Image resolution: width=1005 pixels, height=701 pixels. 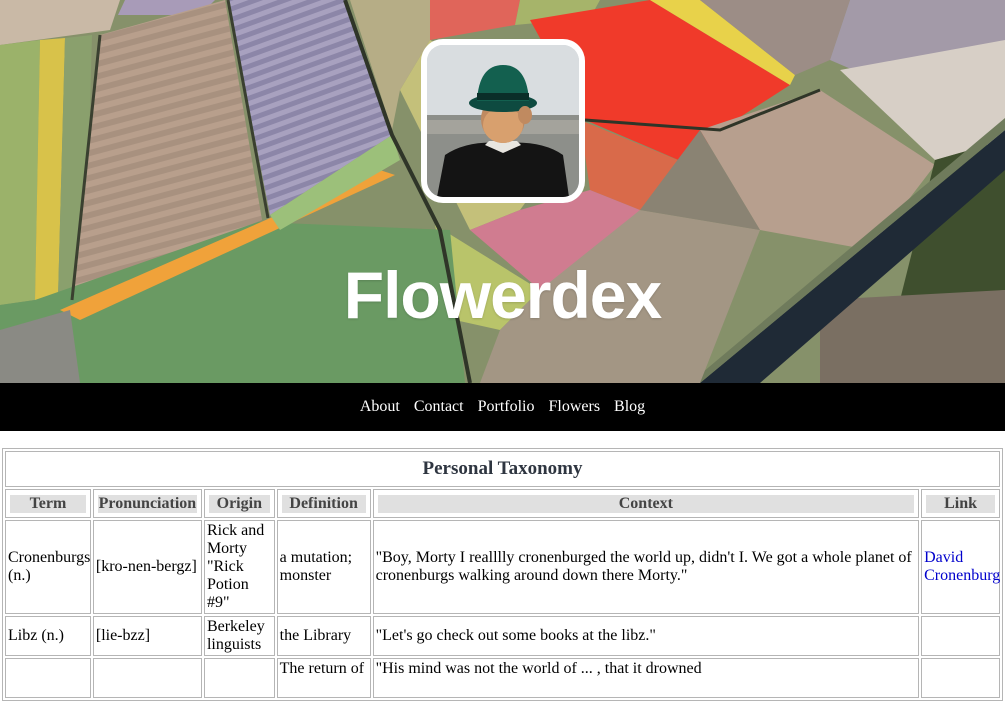 I want to click on cell-link: David Cronenburg, so click(x=960, y=567).